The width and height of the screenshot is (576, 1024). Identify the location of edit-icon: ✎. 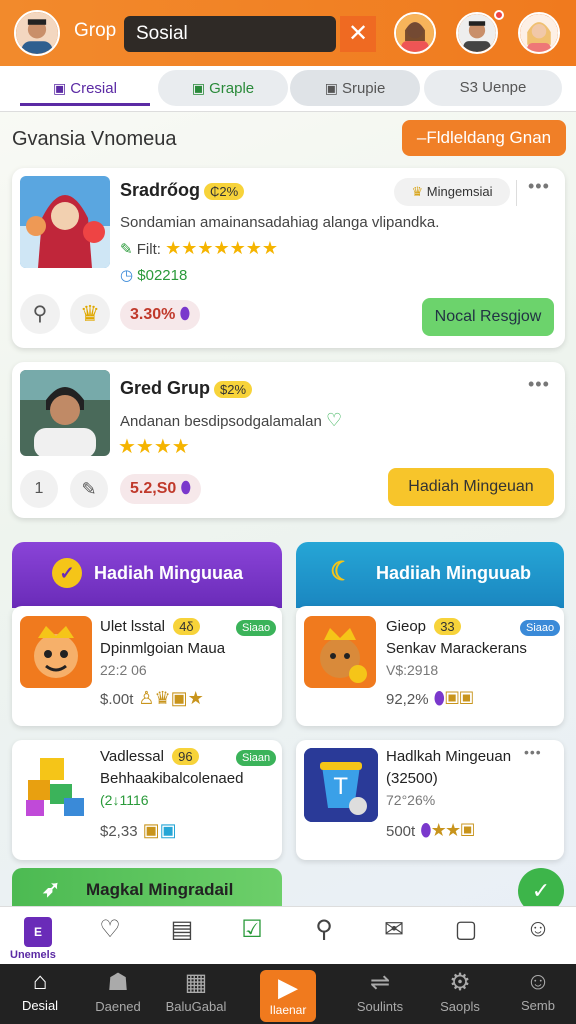
(126, 249).